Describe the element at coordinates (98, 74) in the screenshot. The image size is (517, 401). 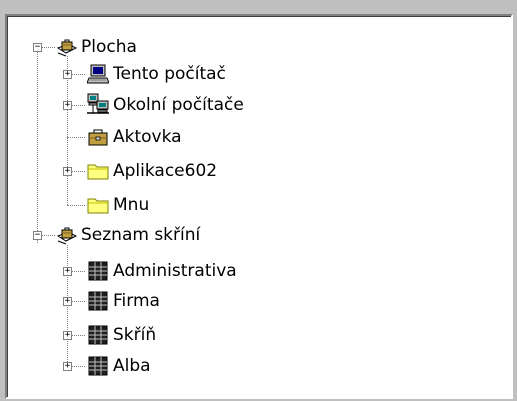
I see `computer-icon` at that location.